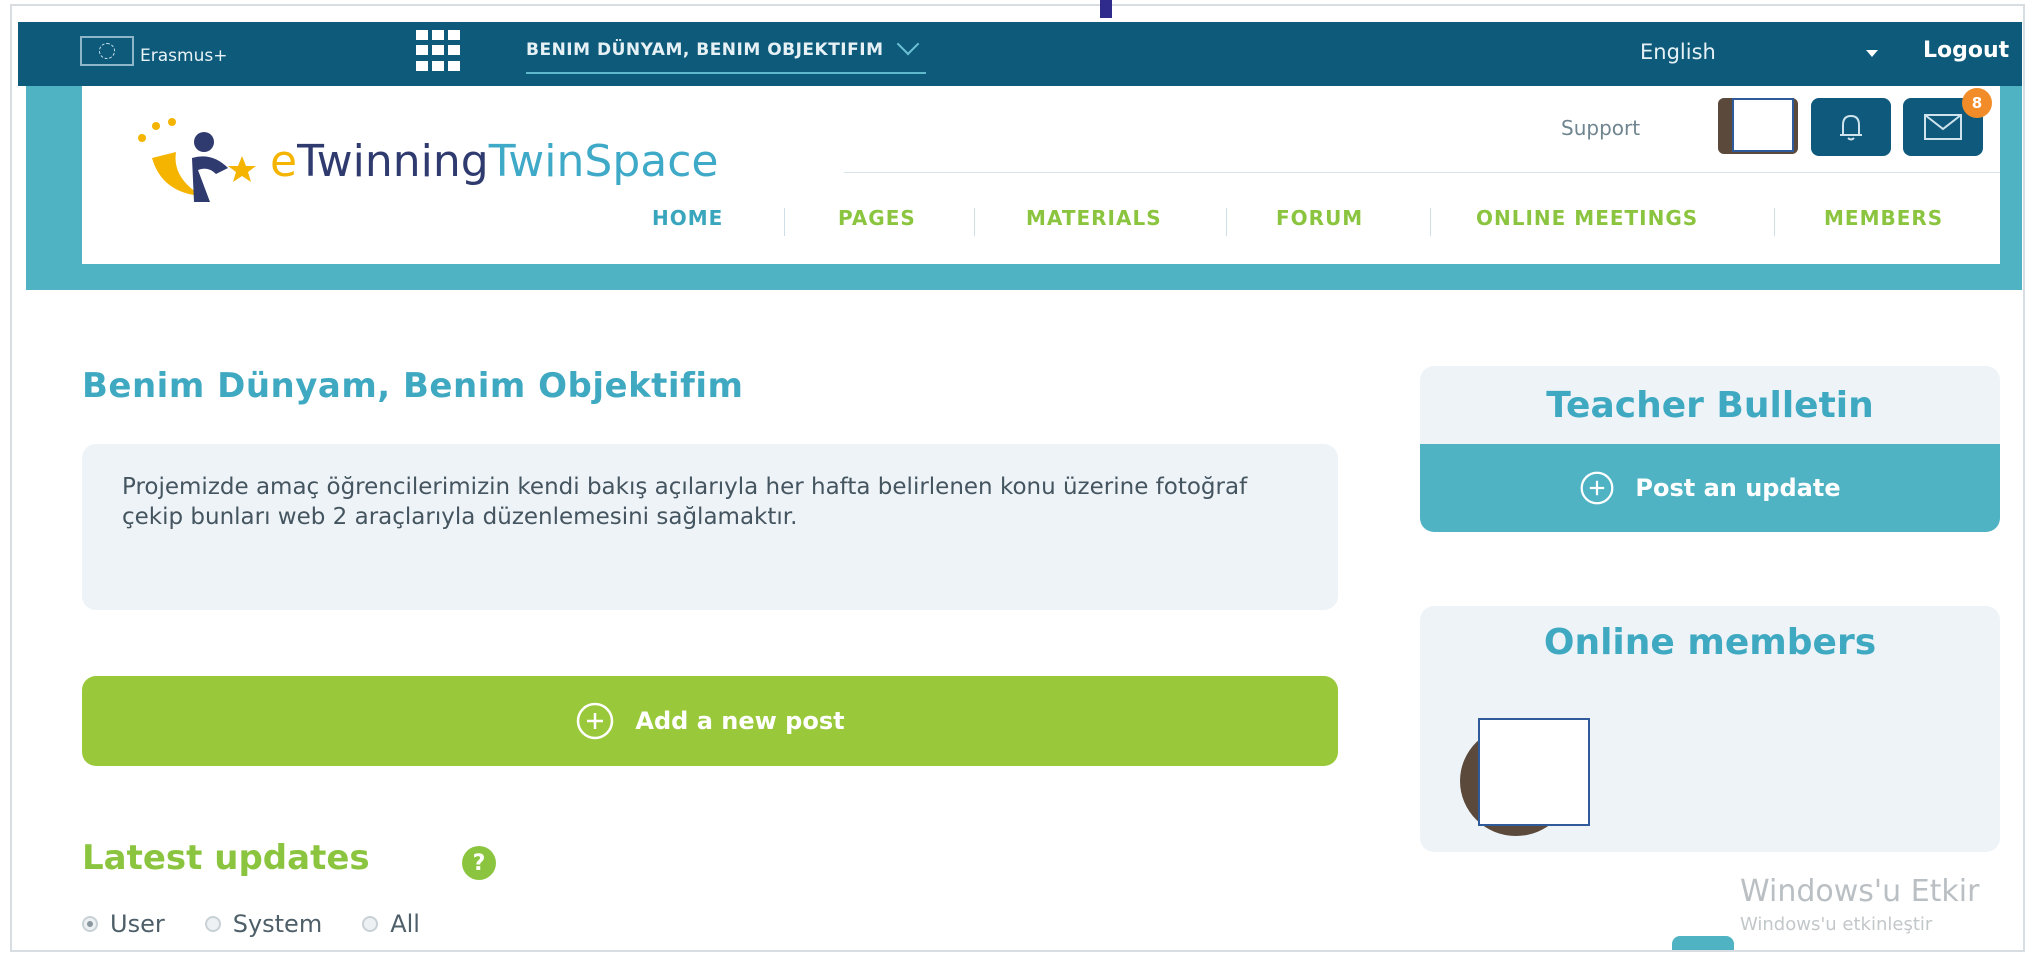 The width and height of the screenshot is (2033, 956). I want to click on nav-forum: FORUM, so click(1319, 218).